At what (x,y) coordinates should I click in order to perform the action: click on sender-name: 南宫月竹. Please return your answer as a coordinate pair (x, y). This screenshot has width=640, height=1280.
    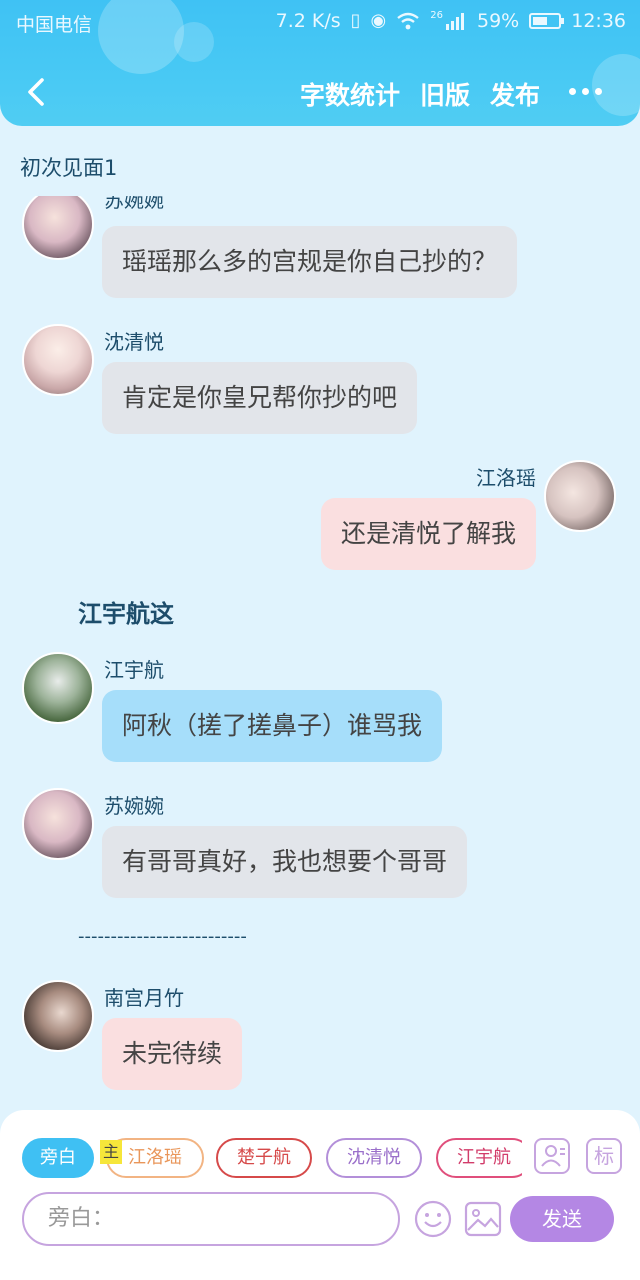
    Looking at the image, I should click on (144, 998).